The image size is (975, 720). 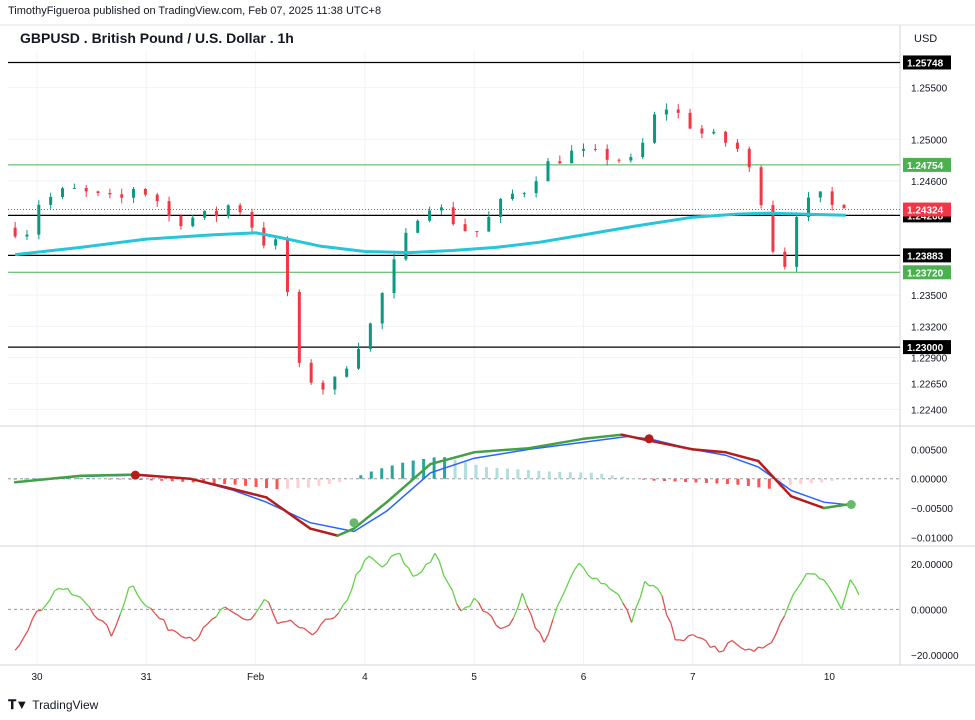 I want to click on time-tick-label: 10, so click(x=830, y=677).